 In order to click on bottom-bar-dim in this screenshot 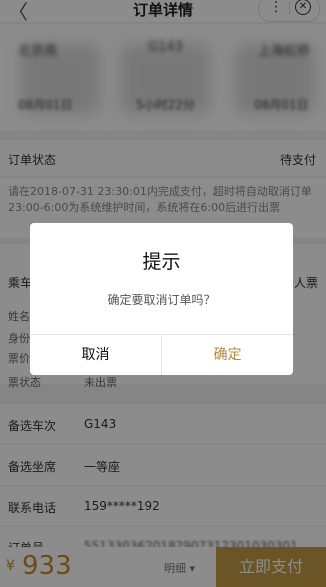, I will do `click(163, 567)`.